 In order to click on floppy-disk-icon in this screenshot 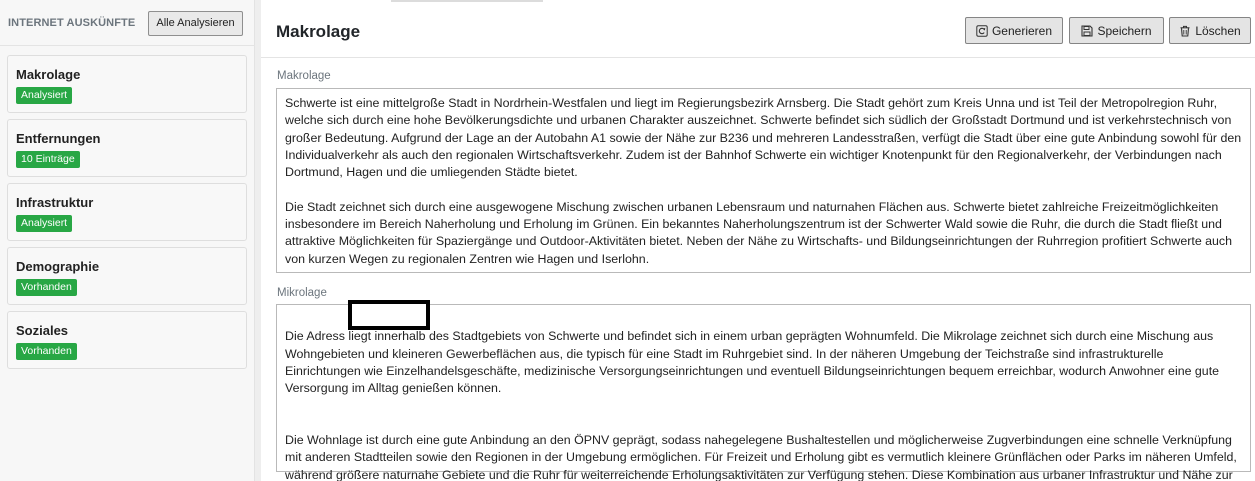, I will do `click(1087, 30)`.